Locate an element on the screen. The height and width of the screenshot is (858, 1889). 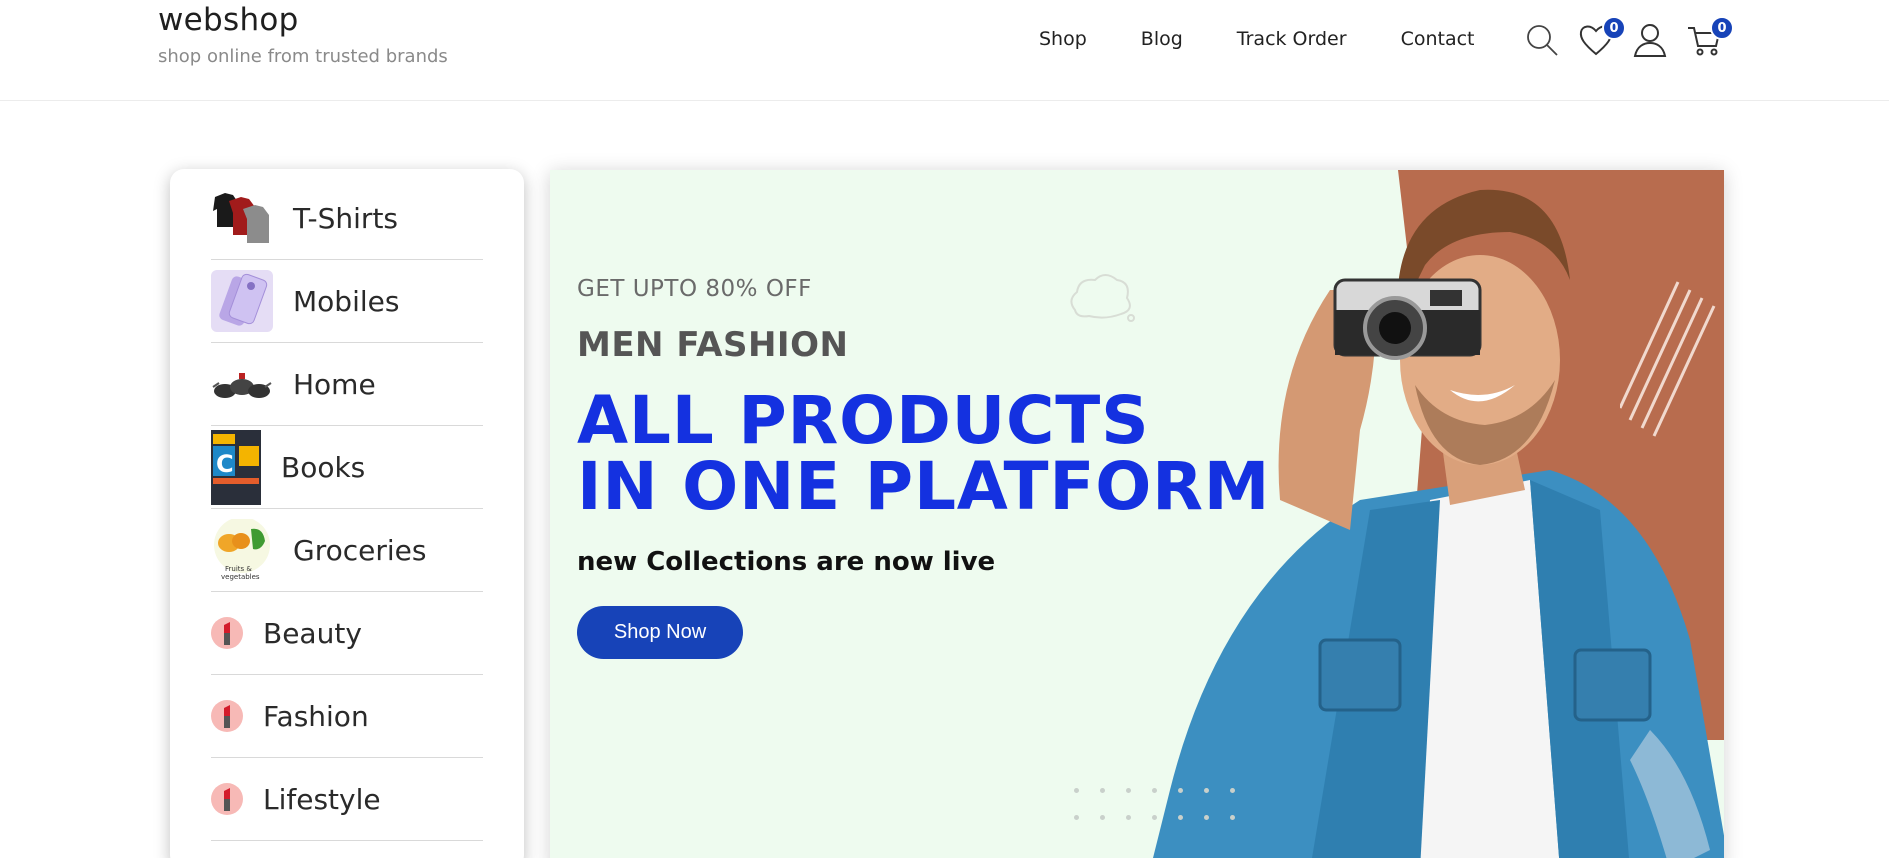
books-thumb: C is located at coordinates (236, 467).